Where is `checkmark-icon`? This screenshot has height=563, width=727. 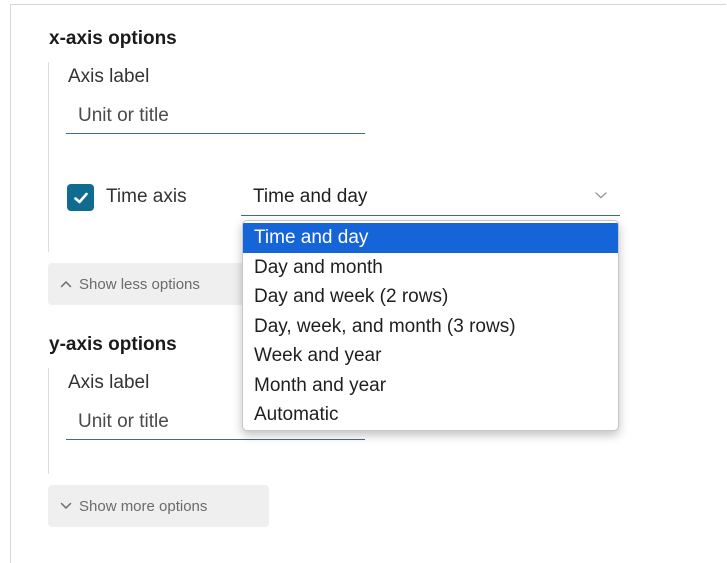
checkmark-icon is located at coordinates (80, 197).